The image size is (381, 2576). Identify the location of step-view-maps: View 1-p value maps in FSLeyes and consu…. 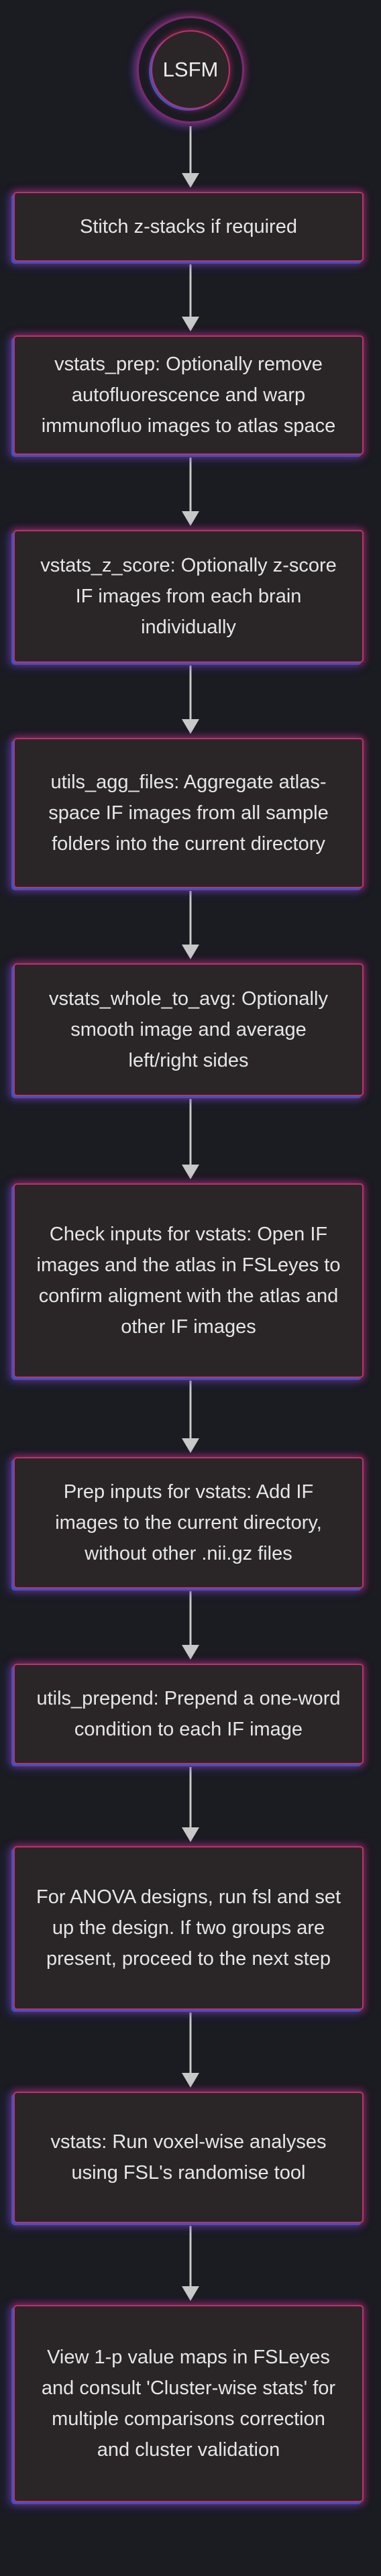
(188, 2403).